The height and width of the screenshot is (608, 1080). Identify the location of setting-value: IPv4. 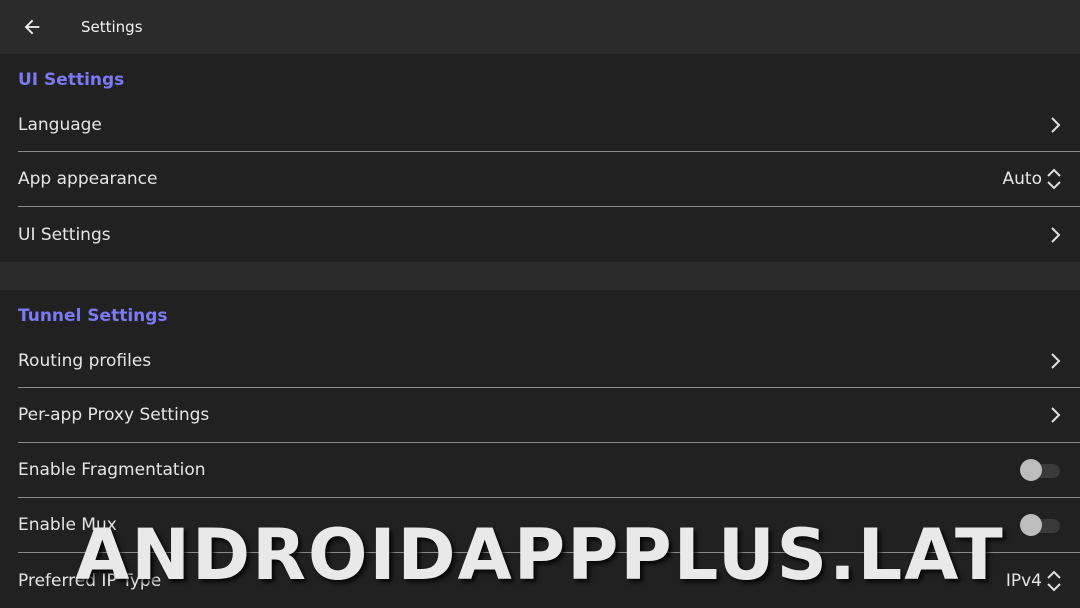
(1023, 580).